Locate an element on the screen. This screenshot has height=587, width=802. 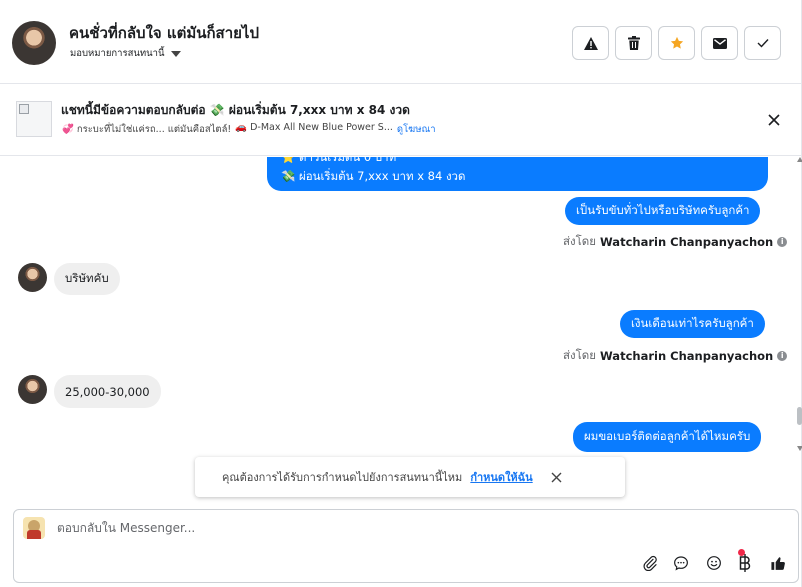
saved-replies-button is located at coordinates (681, 563).